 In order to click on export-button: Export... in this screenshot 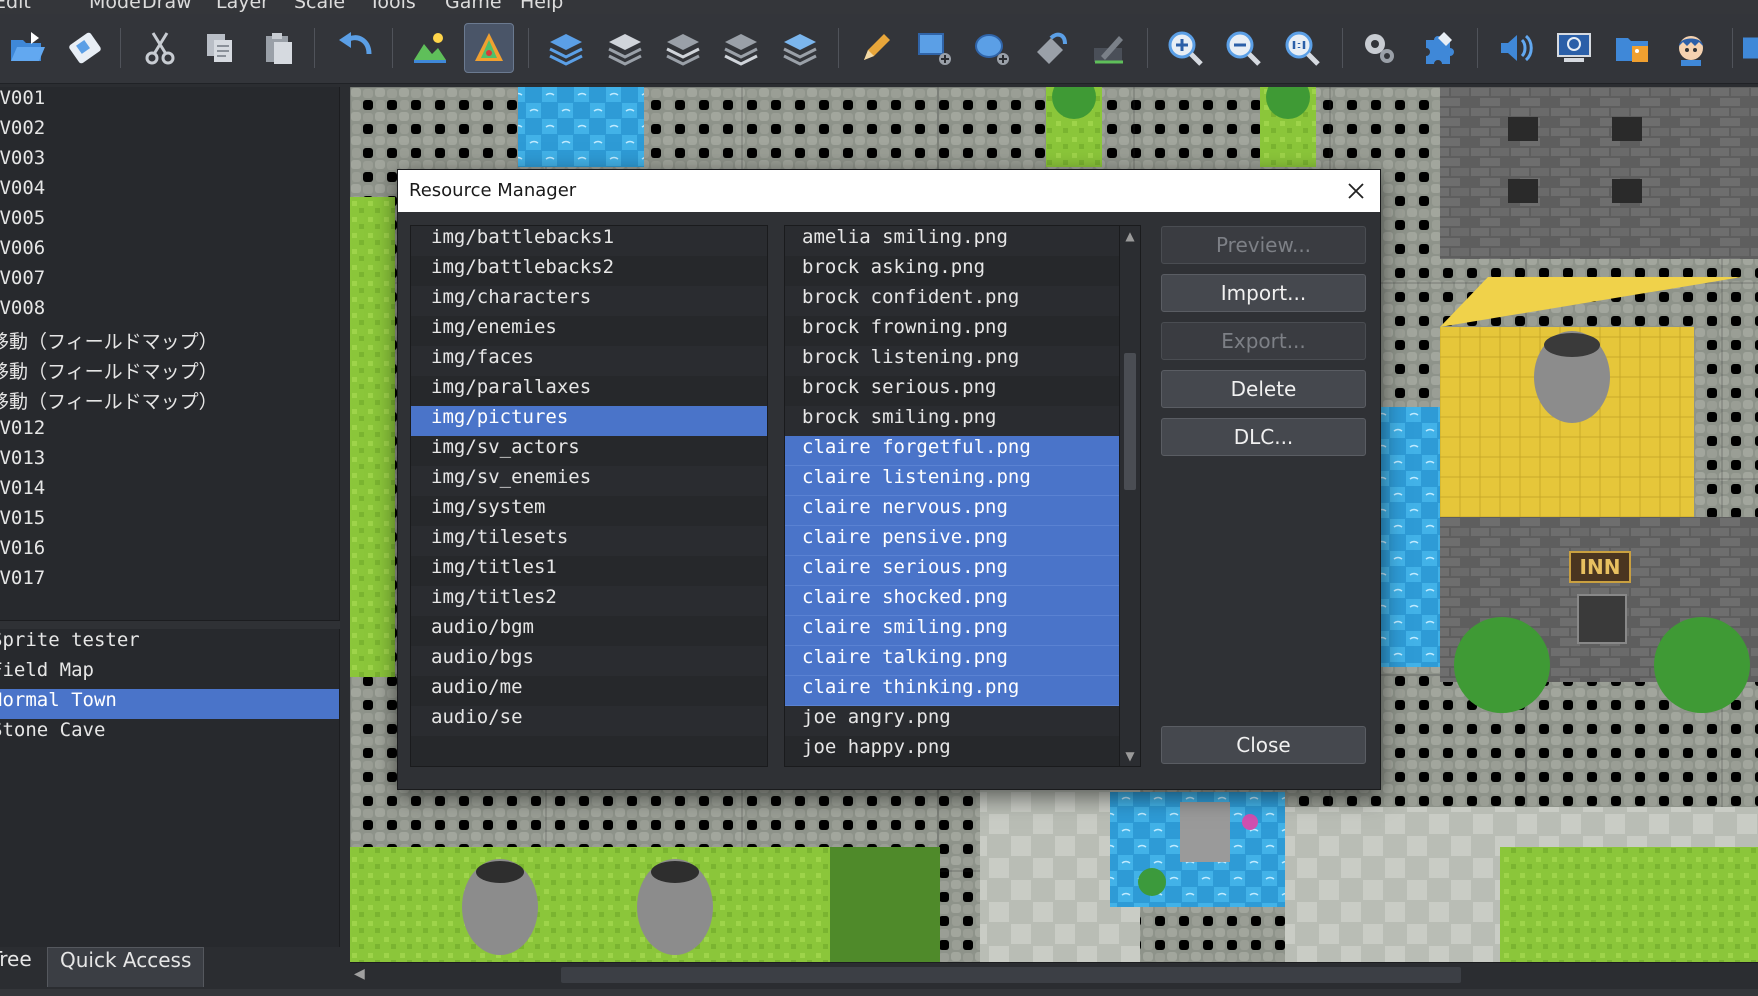, I will do `click(1263, 341)`.